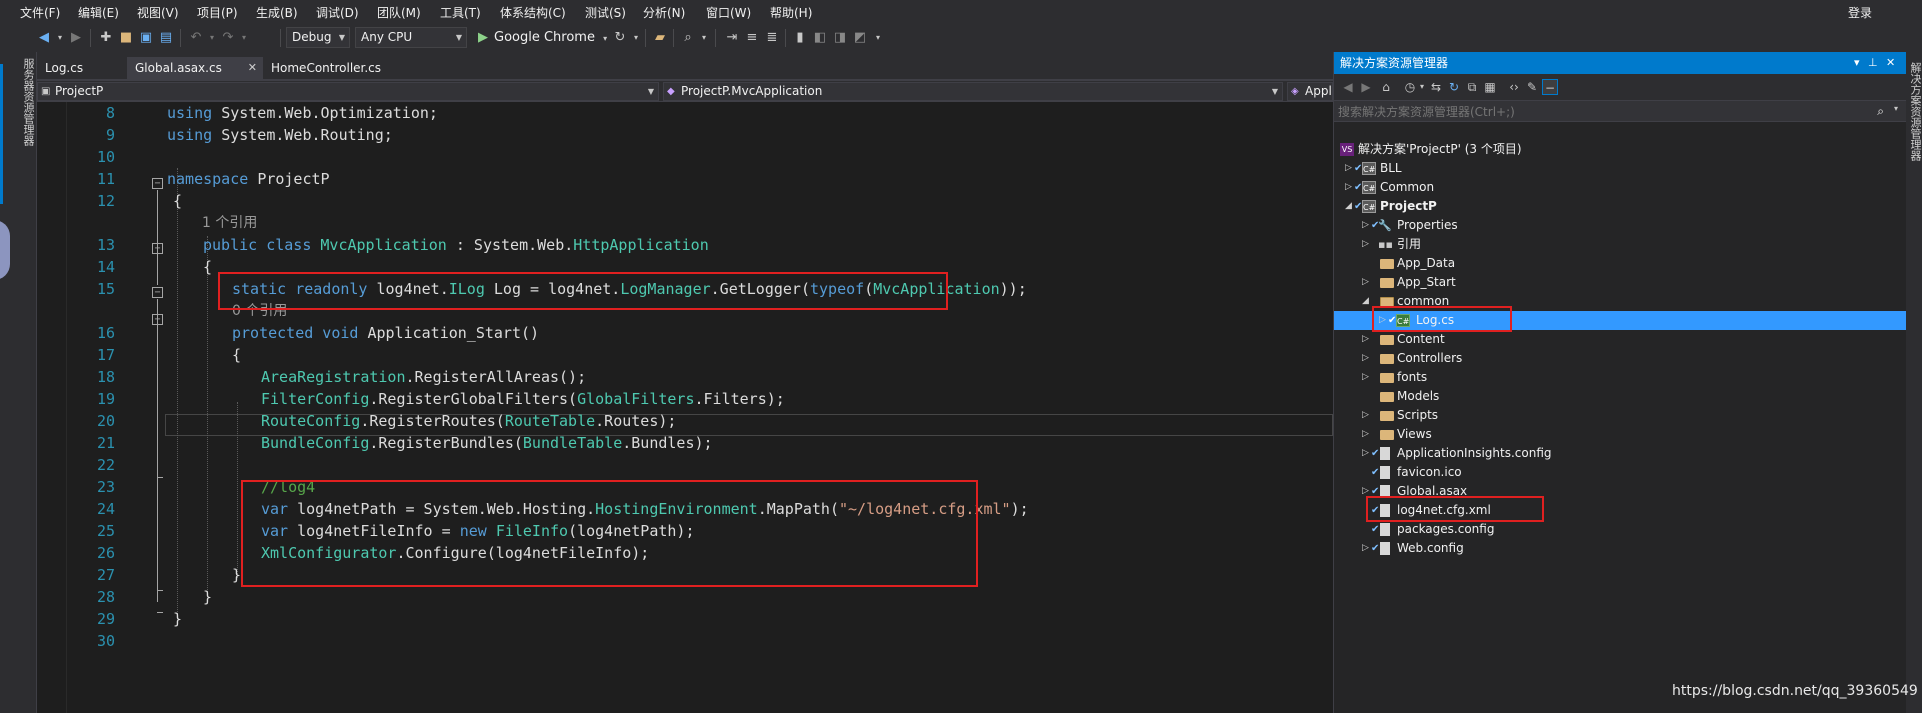 The height and width of the screenshot is (713, 1922). I want to click on undo-icon: ↶, so click(196, 38).